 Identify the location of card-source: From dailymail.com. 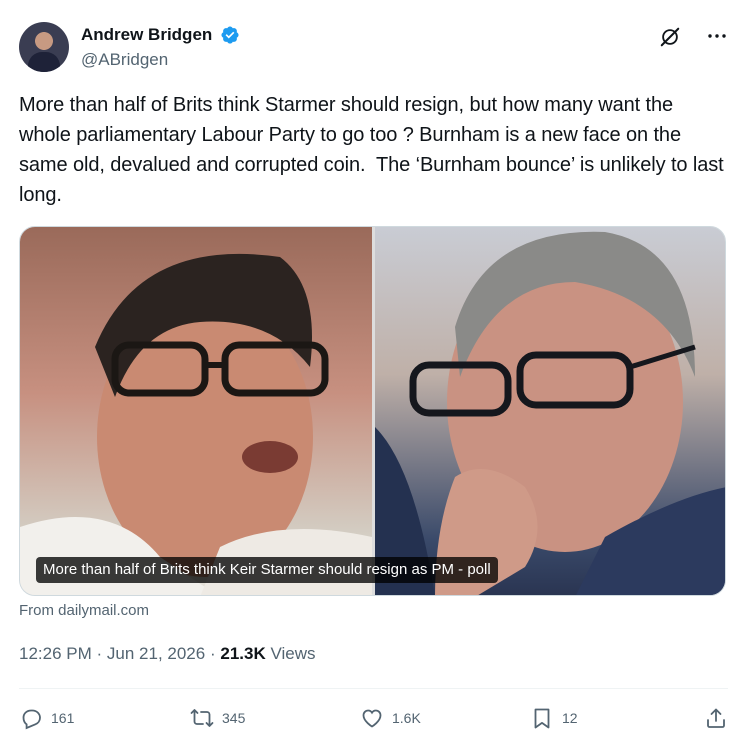
(84, 610).